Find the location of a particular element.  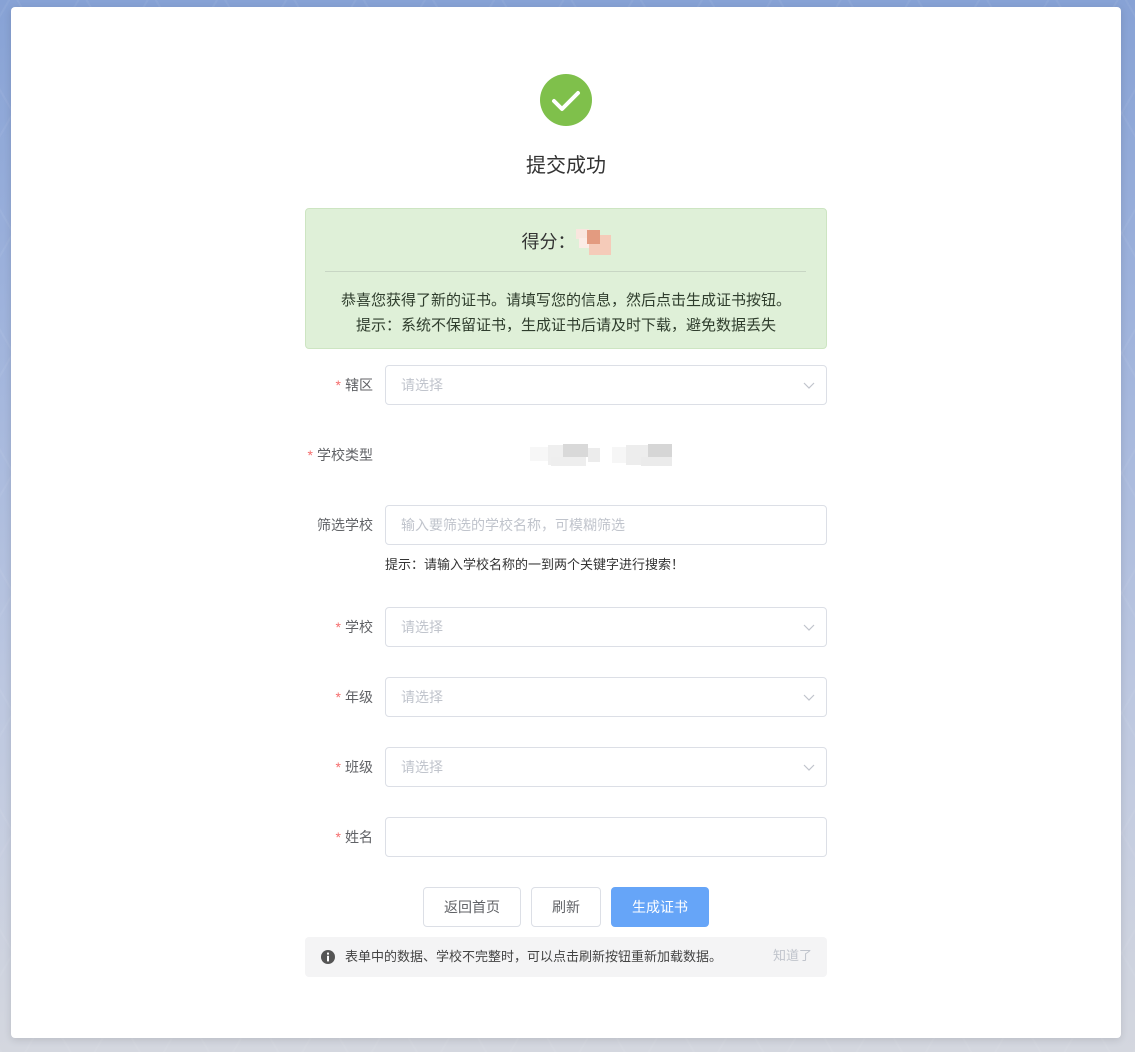

page-title: 提交成功 is located at coordinates (566, 166).